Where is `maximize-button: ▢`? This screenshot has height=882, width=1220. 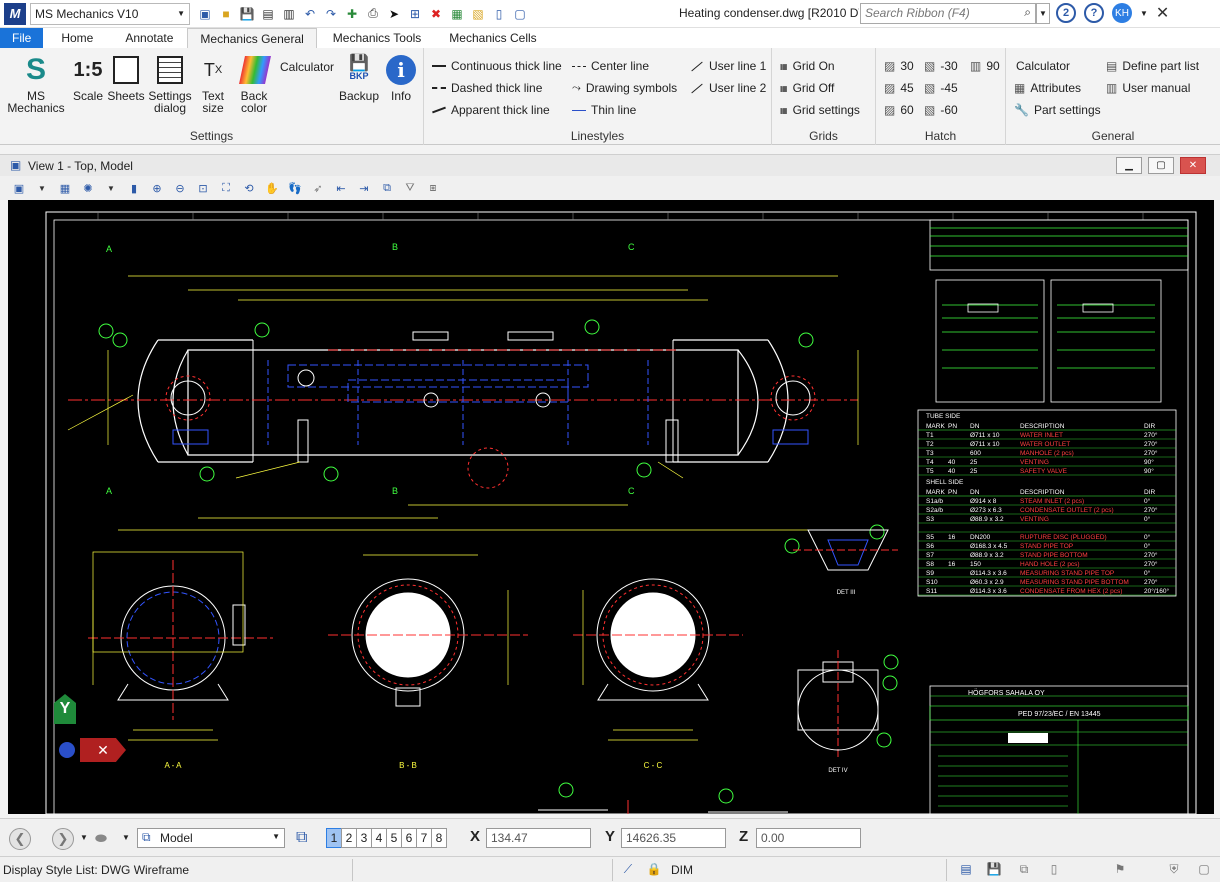 maximize-button: ▢ is located at coordinates (1161, 165).